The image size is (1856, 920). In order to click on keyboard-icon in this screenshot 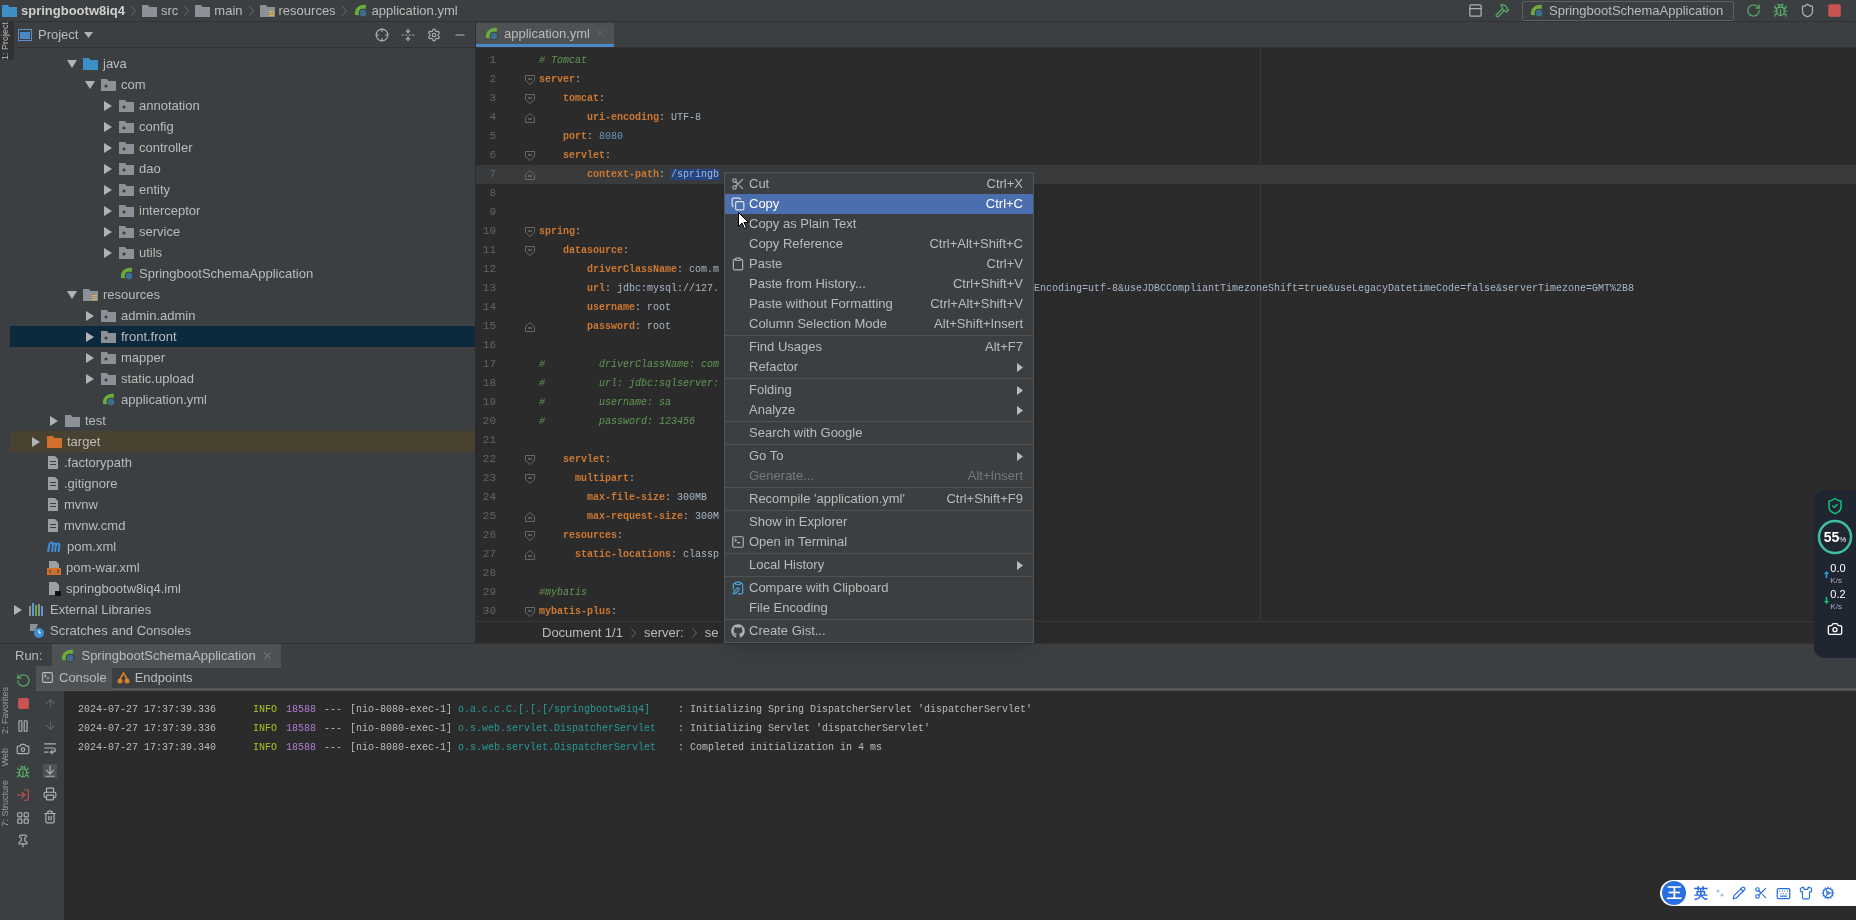, I will do `click(1783, 893)`.